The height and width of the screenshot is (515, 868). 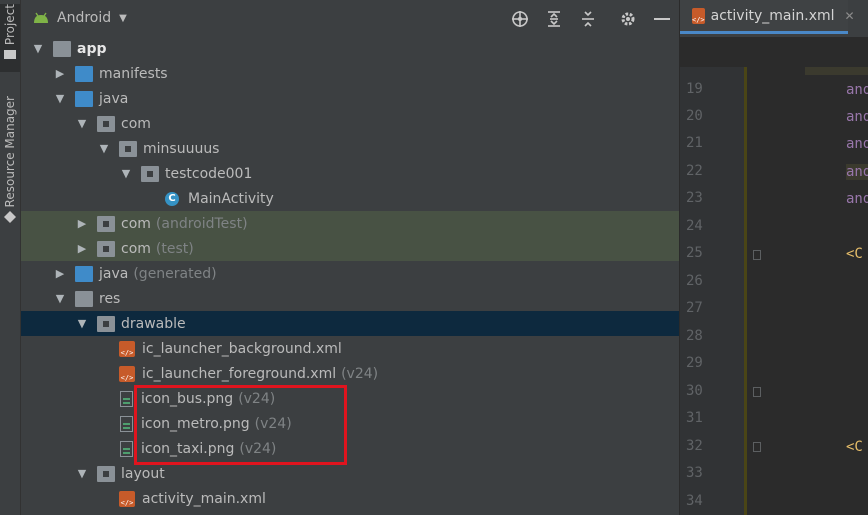 What do you see at coordinates (836, 71) in the screenshot?
I see `current-line-marker` at bounding box center [836, 71].